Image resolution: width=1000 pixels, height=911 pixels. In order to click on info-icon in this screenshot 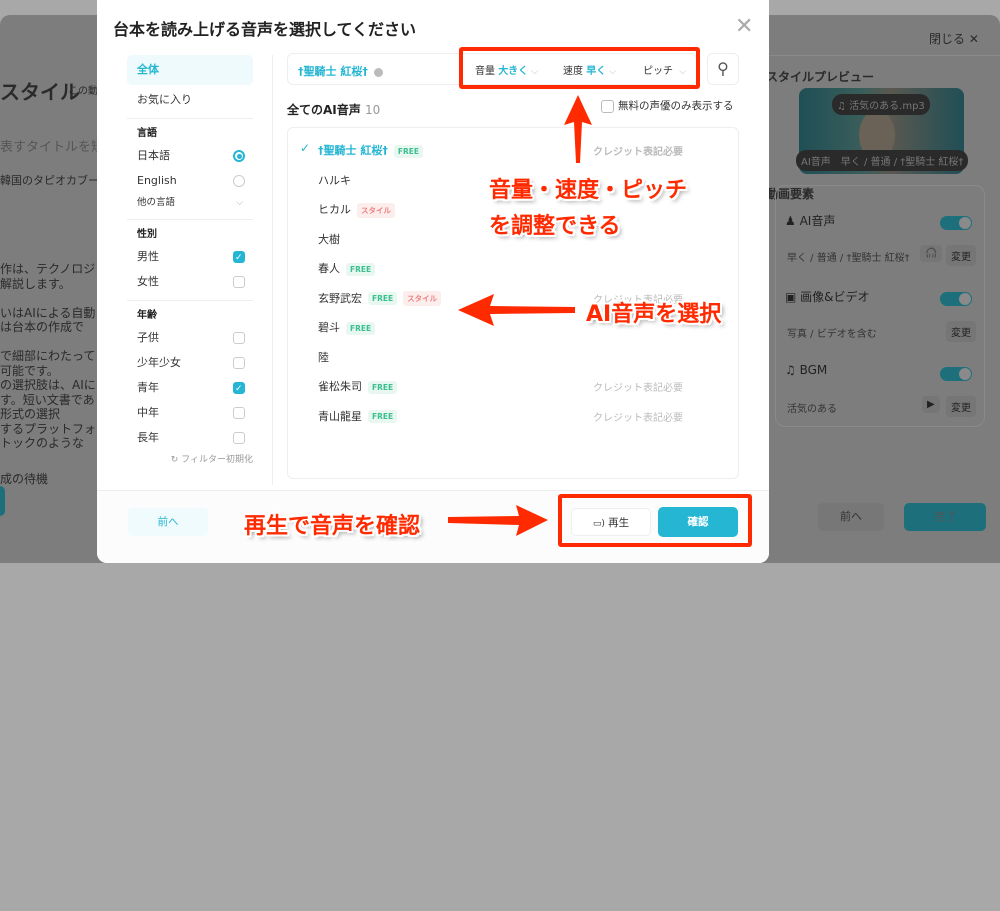, I will do `click(378, 72)`.